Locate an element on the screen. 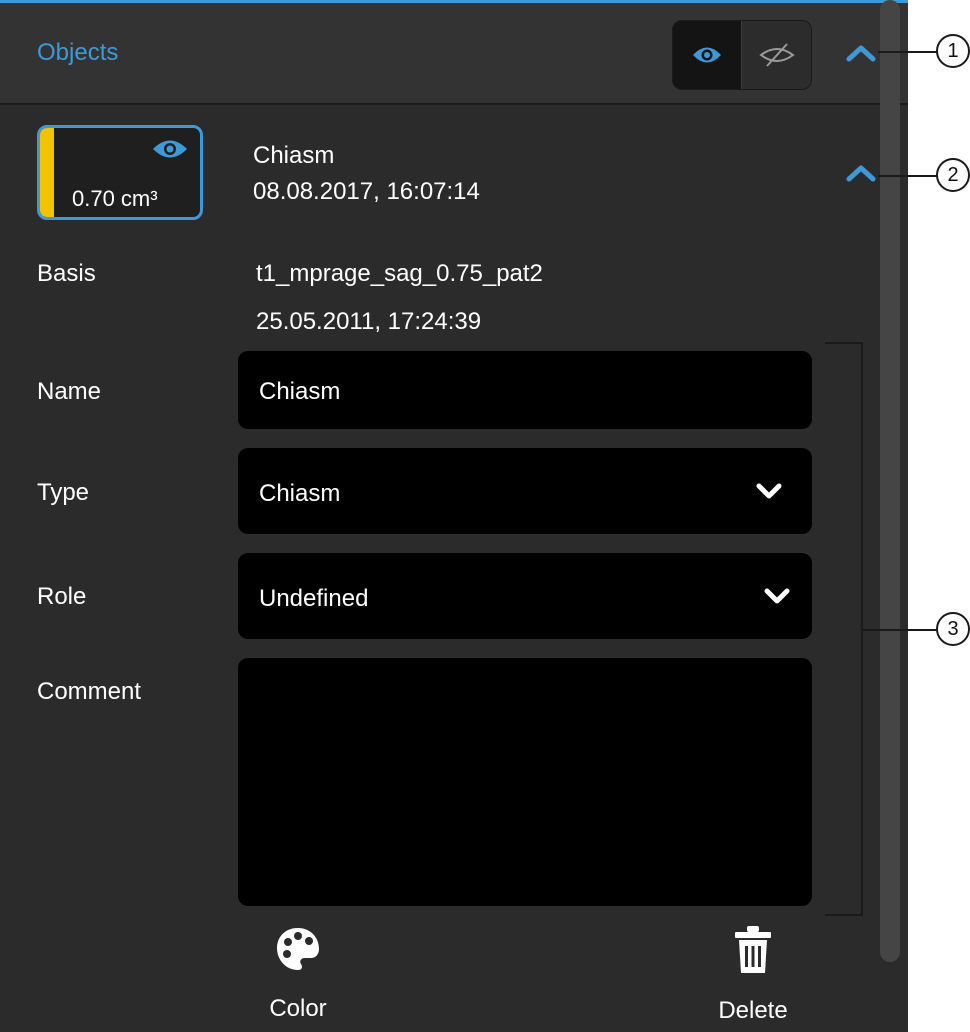  hide-all-button is located at coordinates (776, 55).